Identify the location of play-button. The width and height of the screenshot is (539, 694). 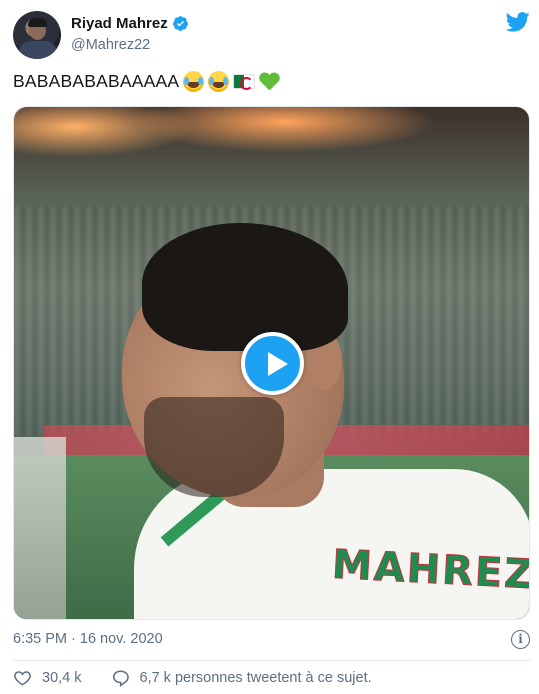
(272, 363).